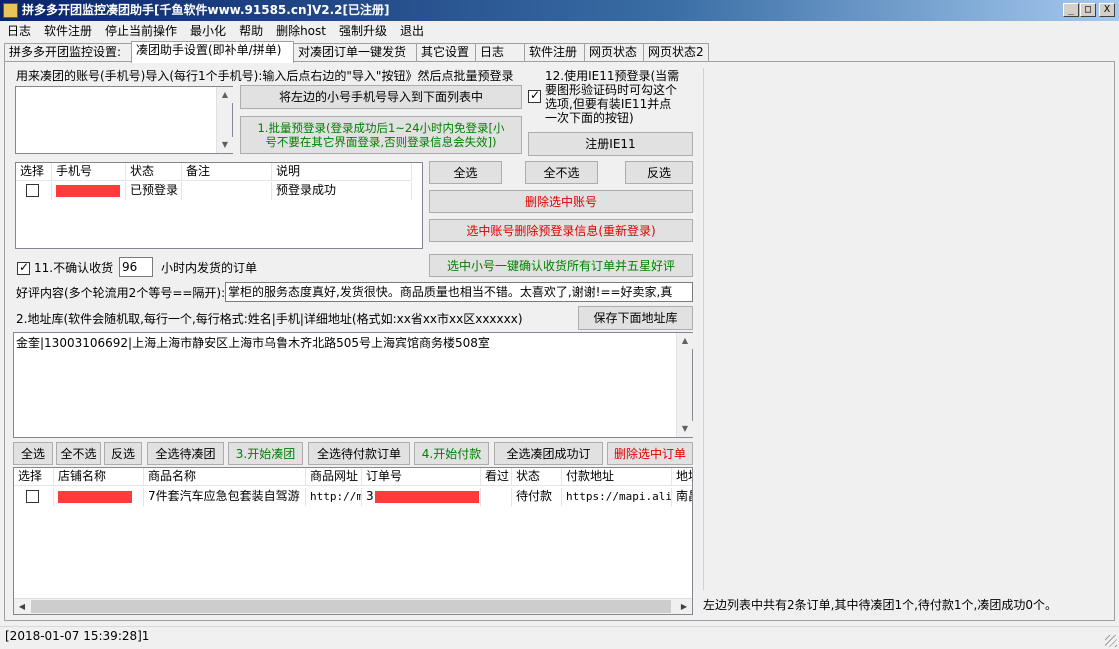 The image size is (1119, 649). Describe the element at coordinates (10, 10) in the screenshot. I see `app-icon` at that location.